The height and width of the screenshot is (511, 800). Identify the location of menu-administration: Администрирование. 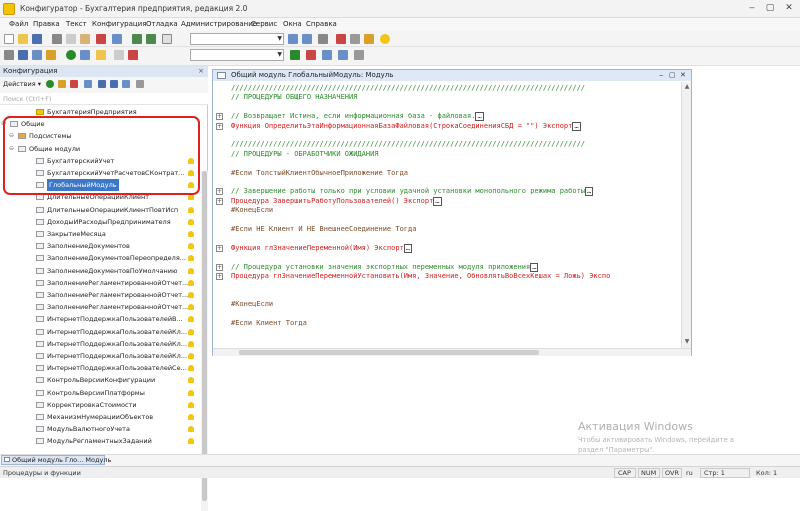
(219, 24).